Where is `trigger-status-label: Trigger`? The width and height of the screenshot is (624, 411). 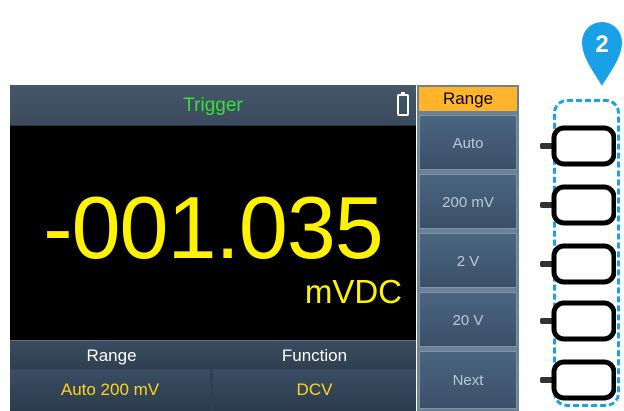 trigger-status-label: Trigger is located at coordinates (213, 105).